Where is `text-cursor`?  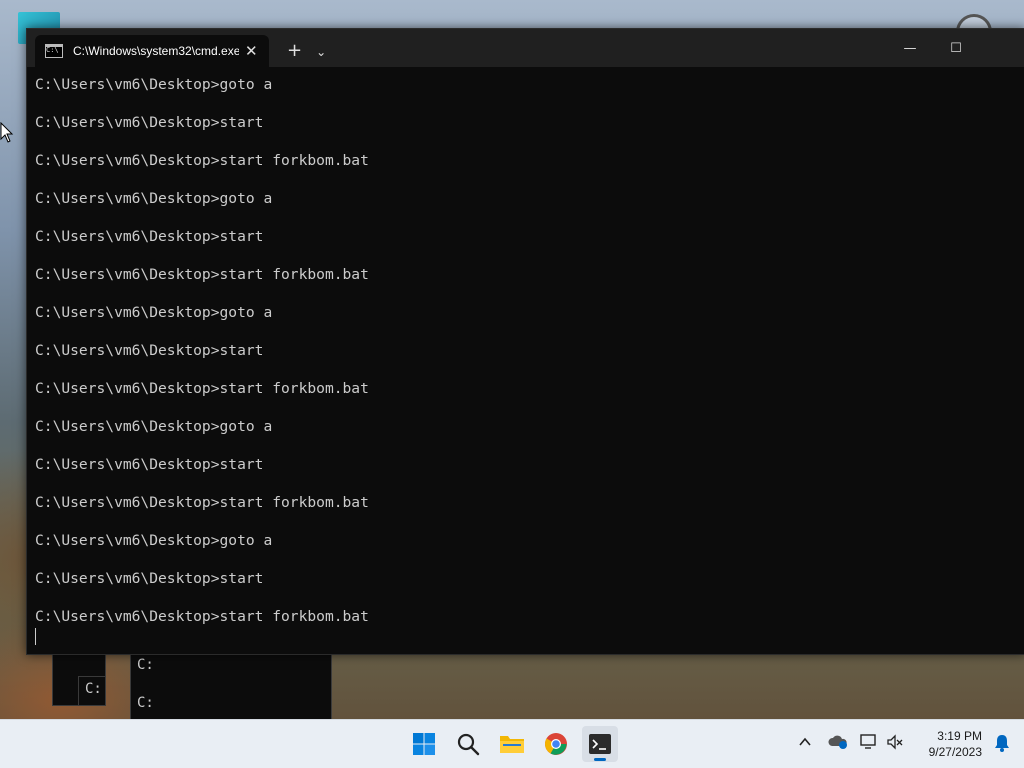 text-cursor is located at coordinates (35, 636).